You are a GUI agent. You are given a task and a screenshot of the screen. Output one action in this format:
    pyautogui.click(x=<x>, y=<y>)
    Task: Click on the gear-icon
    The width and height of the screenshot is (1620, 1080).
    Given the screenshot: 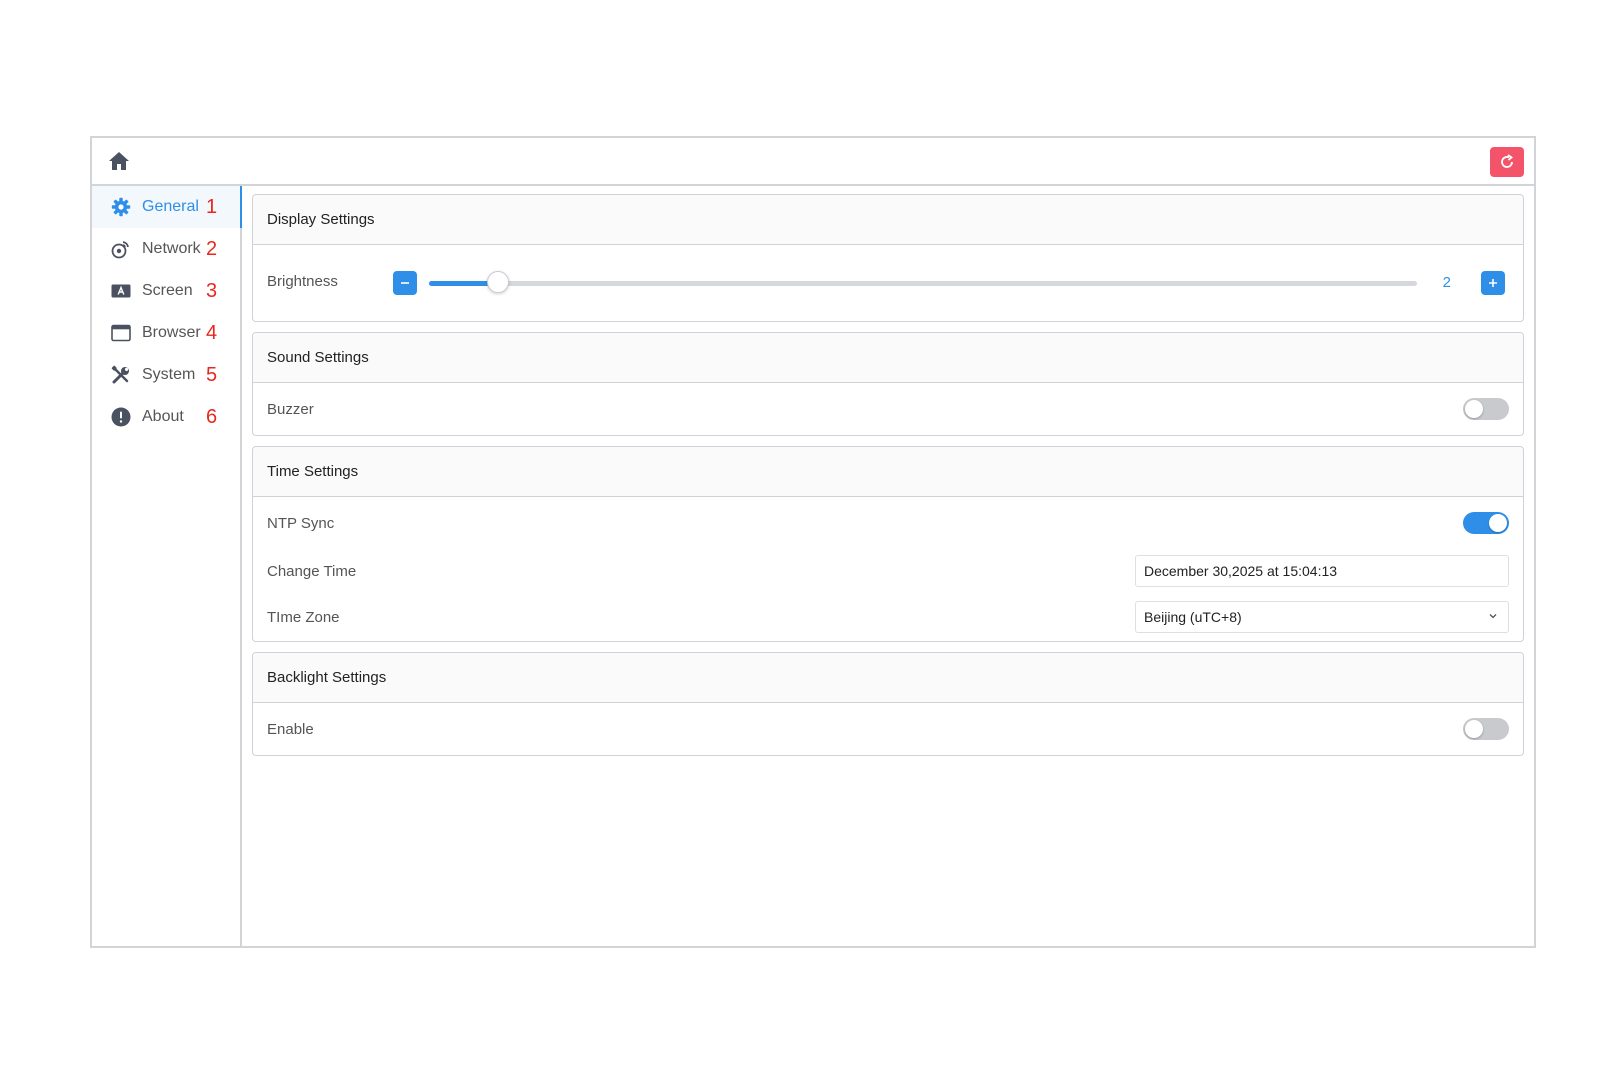 What is the action you would take?
    pyautogui.click(x=121, y=207)
    